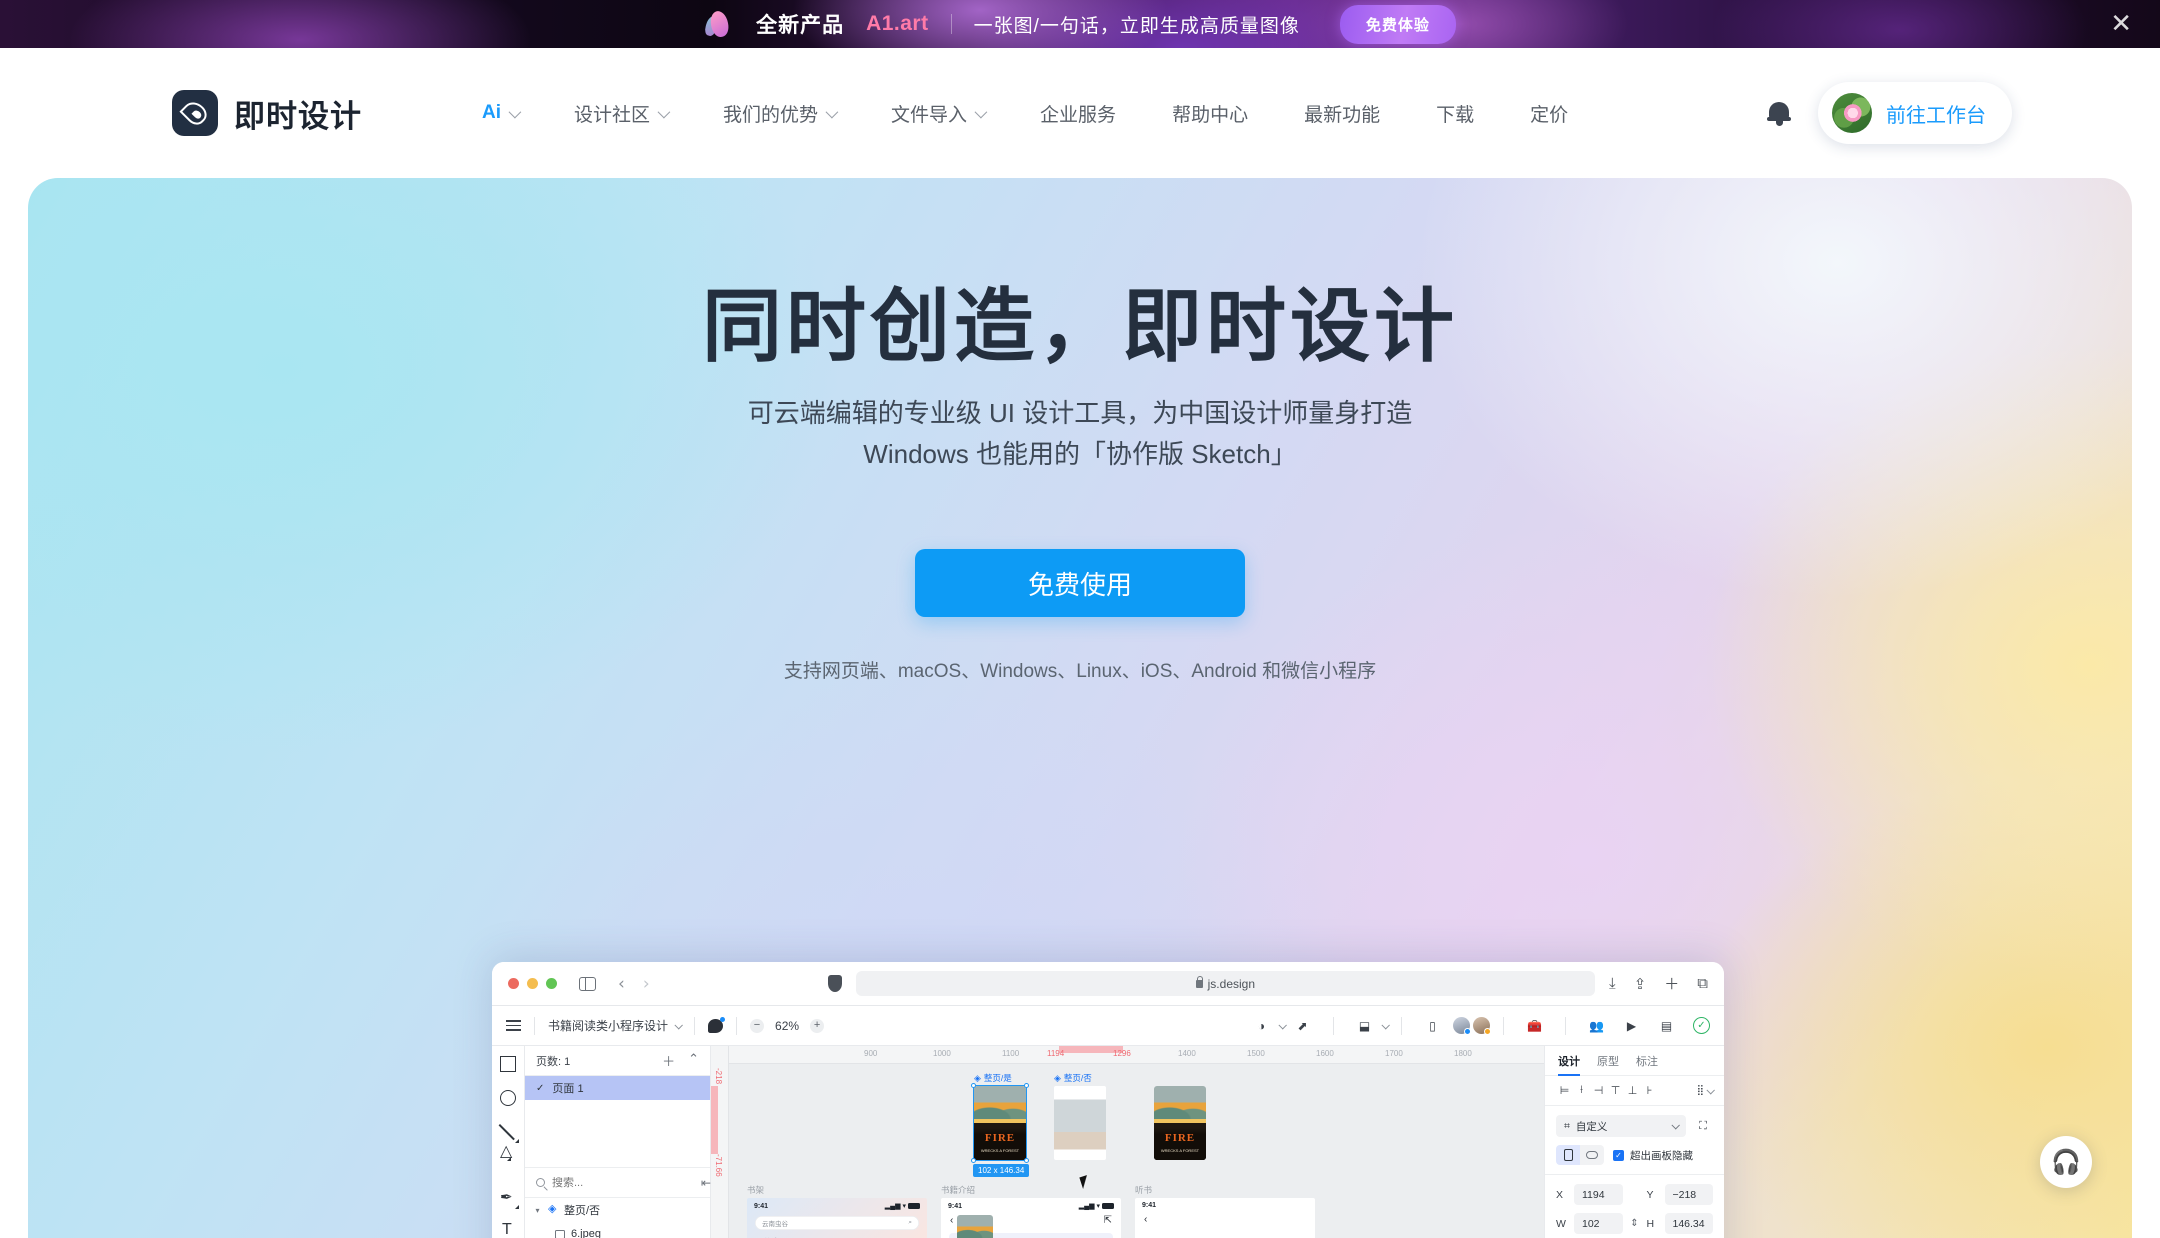 Image resolution: width=2160 pixels, height=1238 pixels. What do you see at coordinates (1364, 1026) in the screenshot?
I see `components-icon: ⬓` at bounding box center [1364, 1026].